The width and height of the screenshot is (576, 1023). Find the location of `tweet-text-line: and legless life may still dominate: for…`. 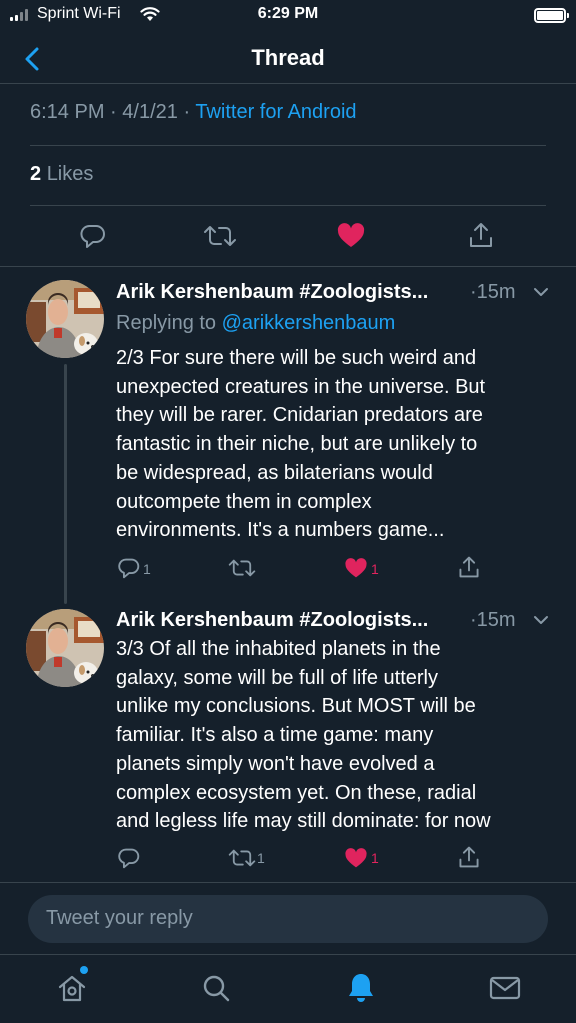

tweet-text-line: and legless life may still dominate: for… is located at coordinates (303, 821).